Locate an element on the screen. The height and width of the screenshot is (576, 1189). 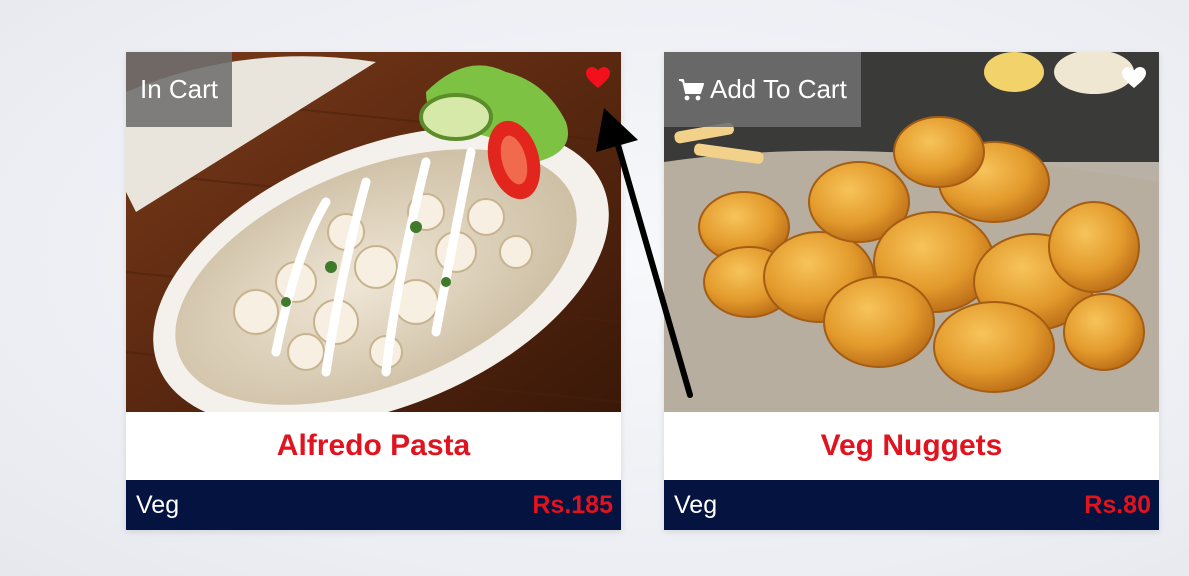
add-to-cart-button: Add To Cart is located at coordinates (762, 89).